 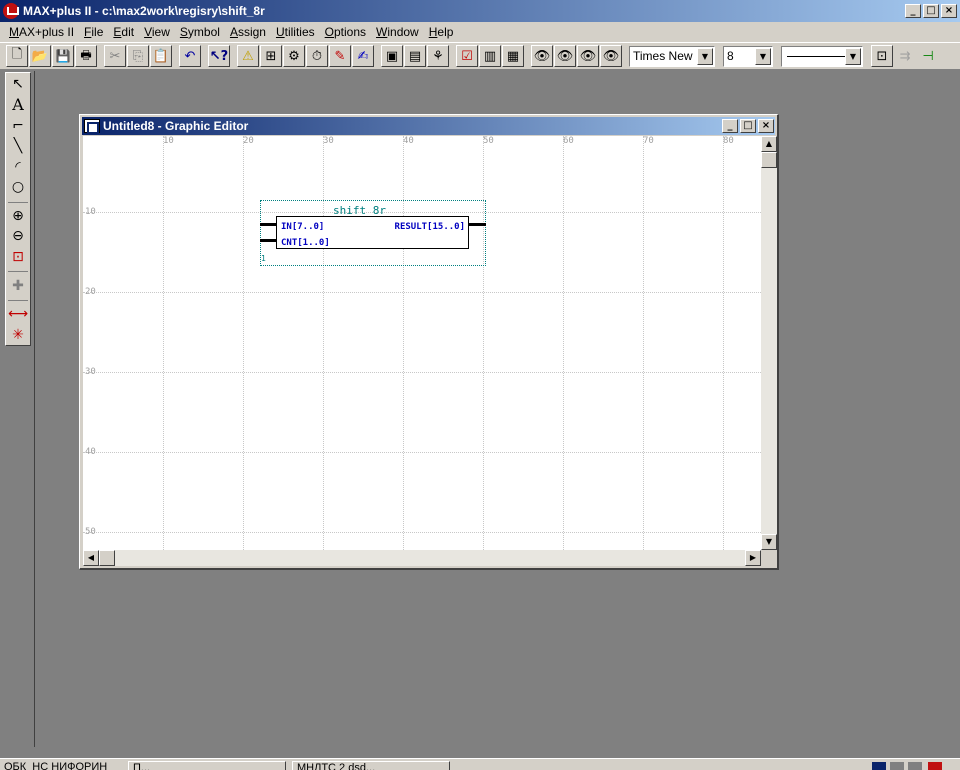 I want to click on editor-maximize-button: □, so click(x=748, y=126).